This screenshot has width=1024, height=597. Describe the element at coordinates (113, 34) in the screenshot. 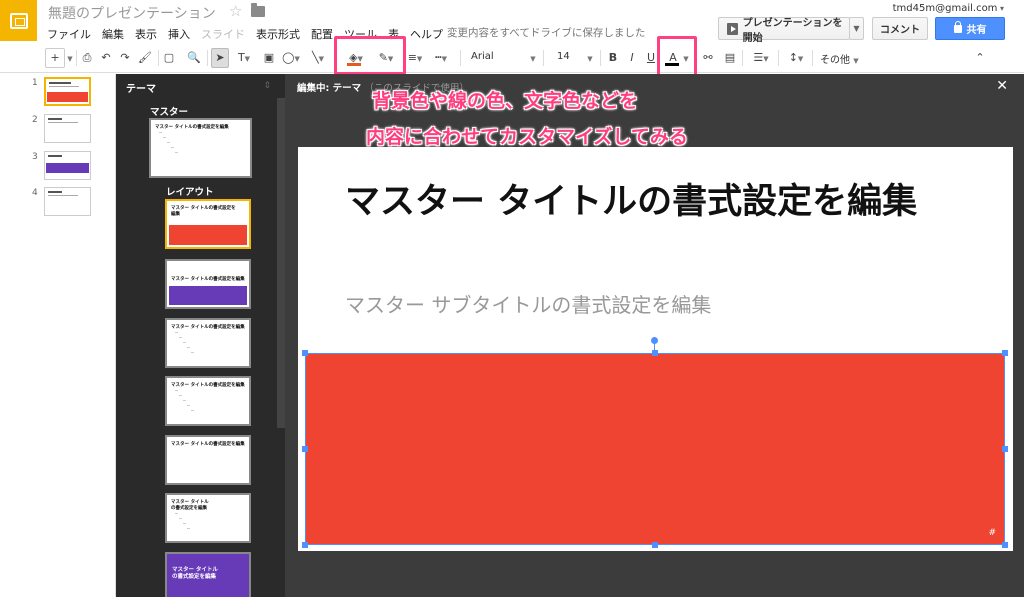

I see `menu-edit: 編集` at that location.